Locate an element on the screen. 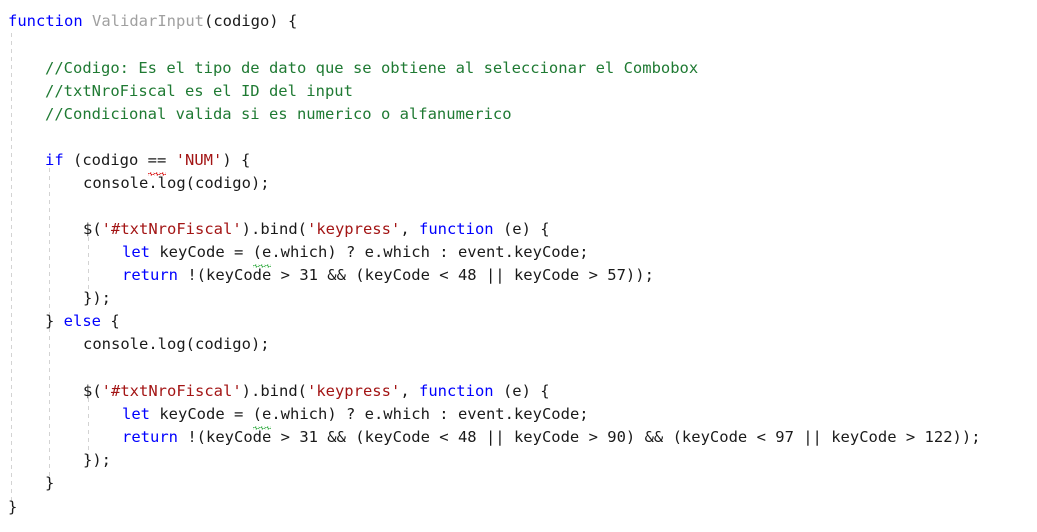 Image resolution: width=1037 pixels, height=532 pixels. code-line: if (codigo == 'NUM') { is located at coordinates (148, 163).